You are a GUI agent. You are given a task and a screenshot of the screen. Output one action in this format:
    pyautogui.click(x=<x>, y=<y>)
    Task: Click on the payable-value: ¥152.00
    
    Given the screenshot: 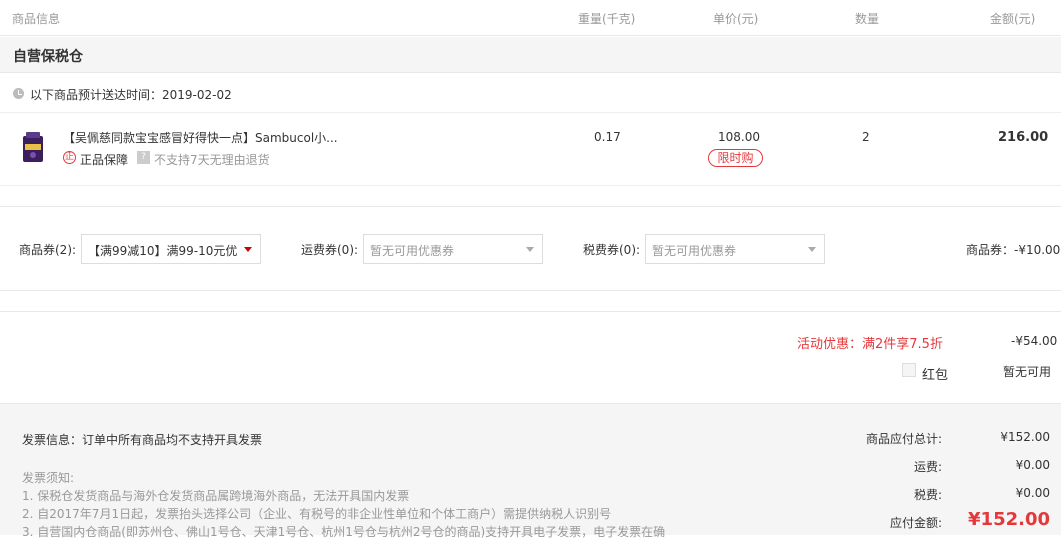 What is the action you would take?
    pyautogui.click(x=1009, y=519)
    